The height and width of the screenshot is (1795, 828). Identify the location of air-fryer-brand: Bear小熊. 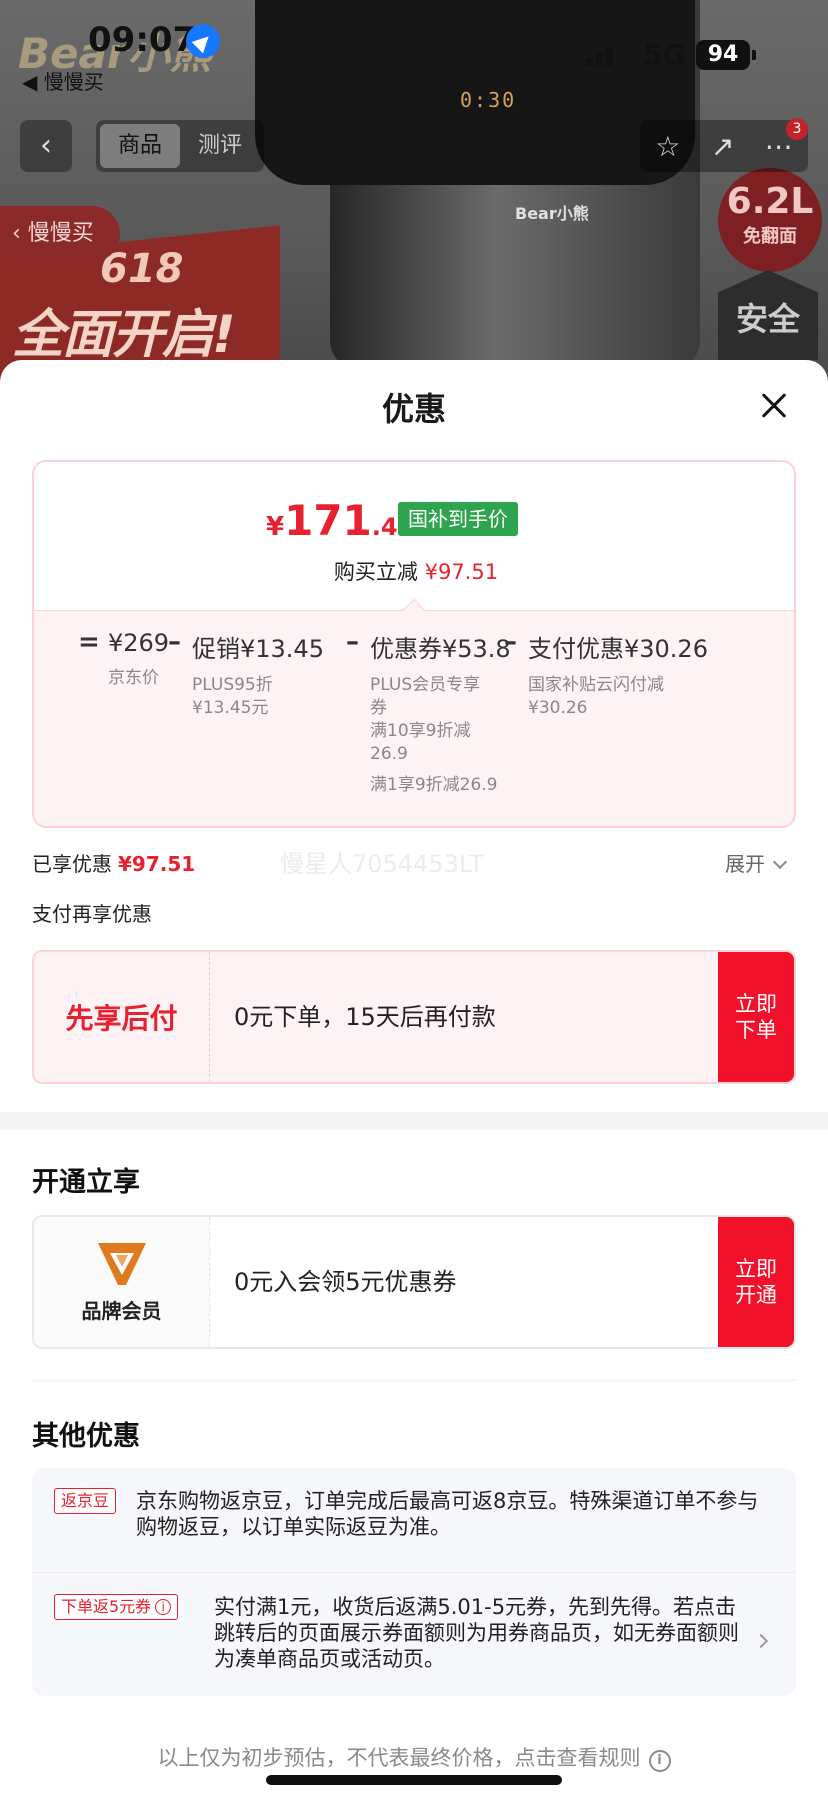
(552, 213).